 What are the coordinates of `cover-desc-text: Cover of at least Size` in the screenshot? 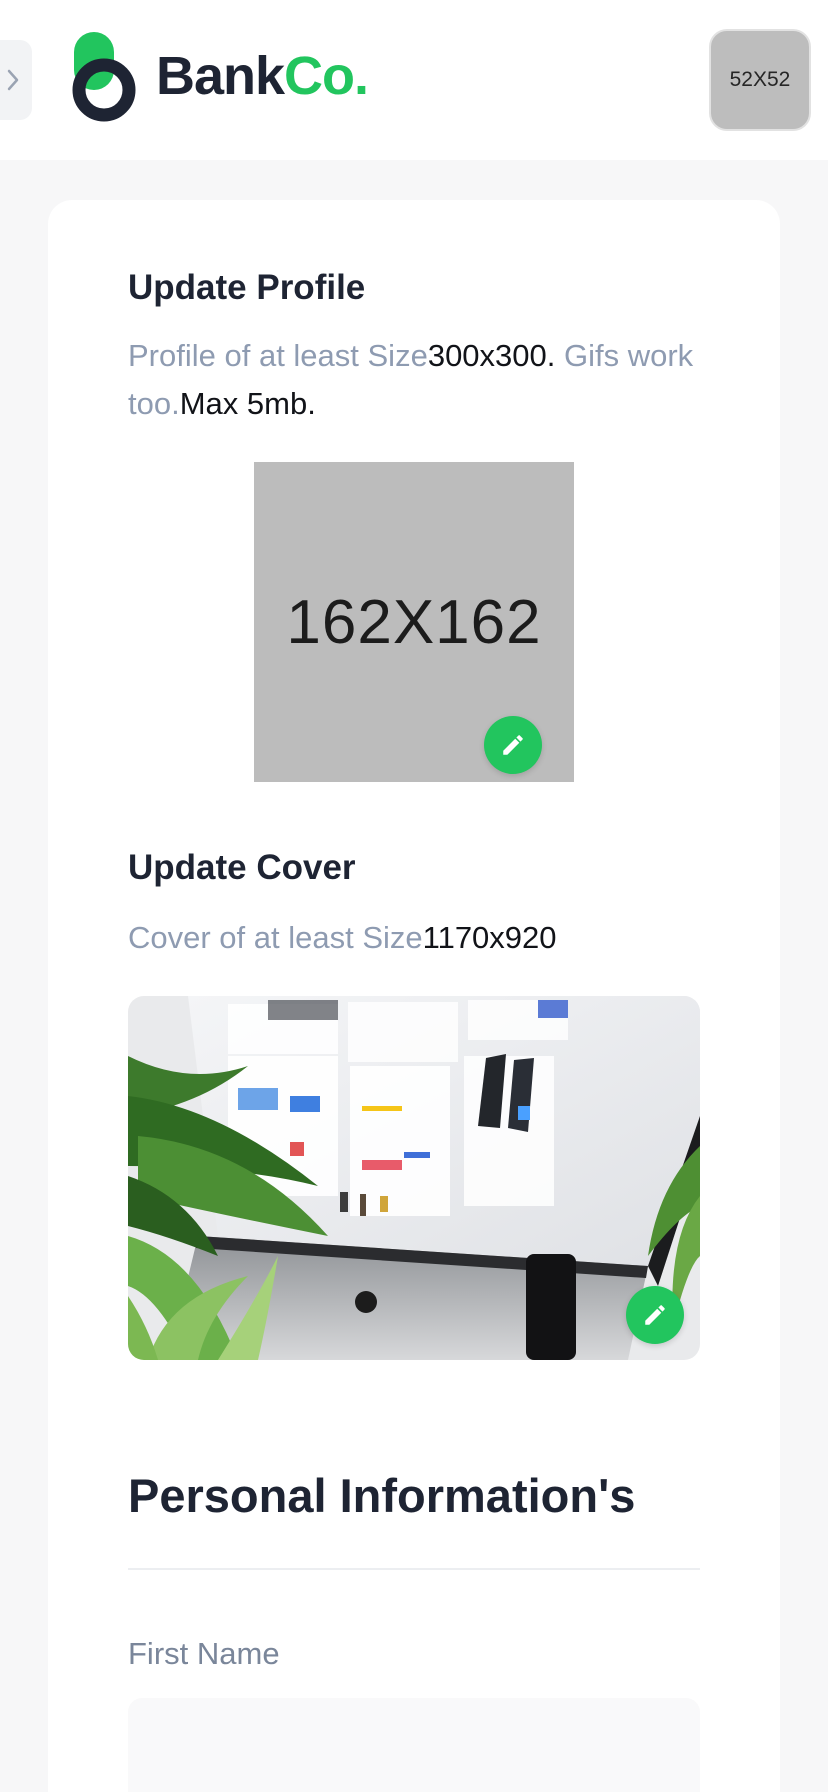 It's located at (275, 937).